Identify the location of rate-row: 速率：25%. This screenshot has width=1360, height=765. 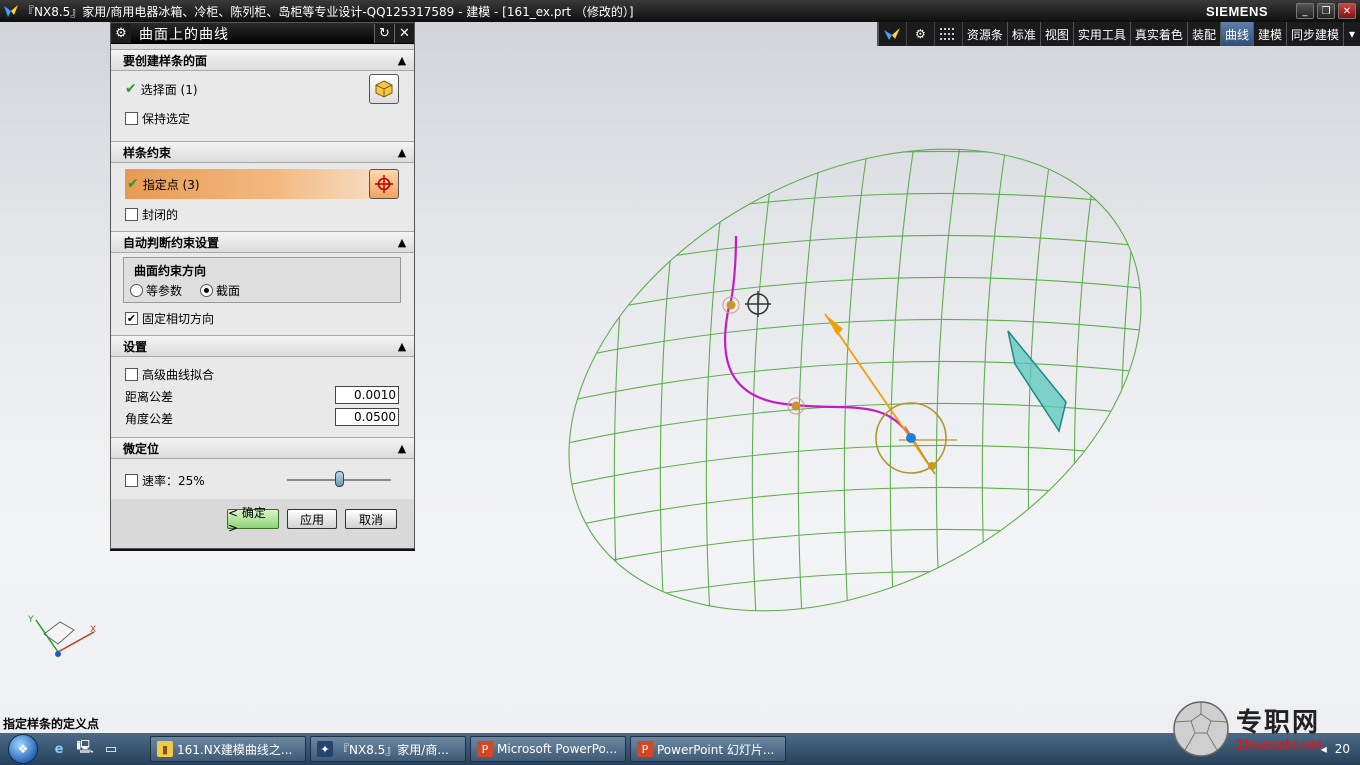
(165, 480).